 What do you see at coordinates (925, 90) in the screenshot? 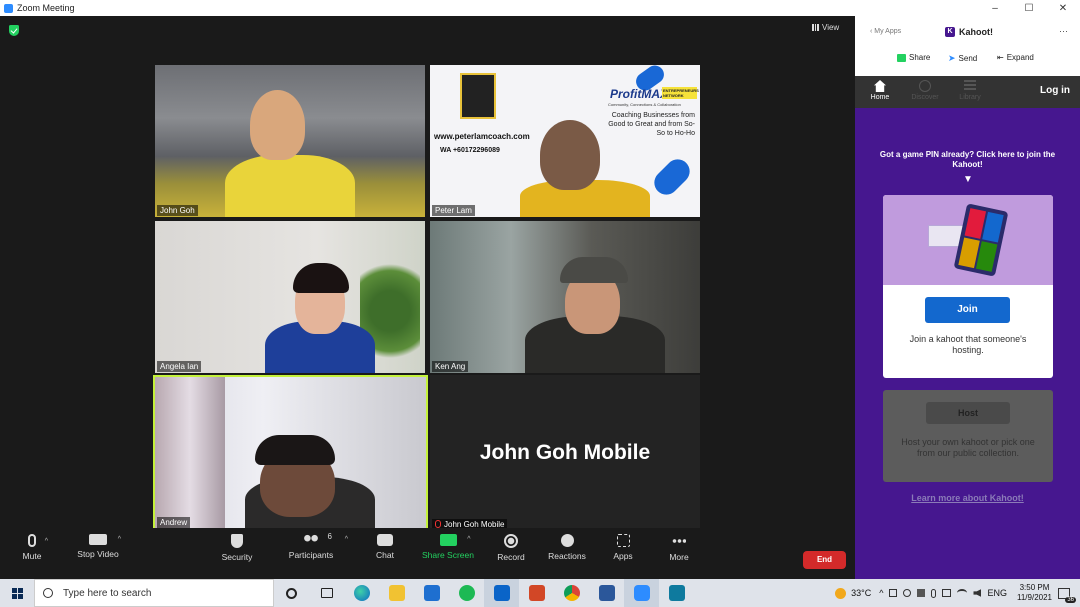
I see `nav-discover: Discover` at bounding box center [925, 90].